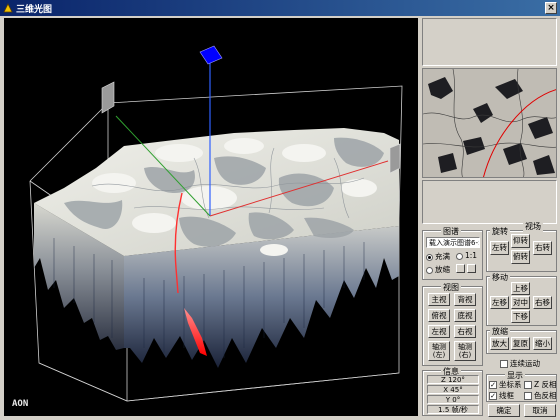  What do you see at coordinates (545, 395) in the screenshot?
I see `color-invert-label: 色反相` at bounding box center [545, 395].